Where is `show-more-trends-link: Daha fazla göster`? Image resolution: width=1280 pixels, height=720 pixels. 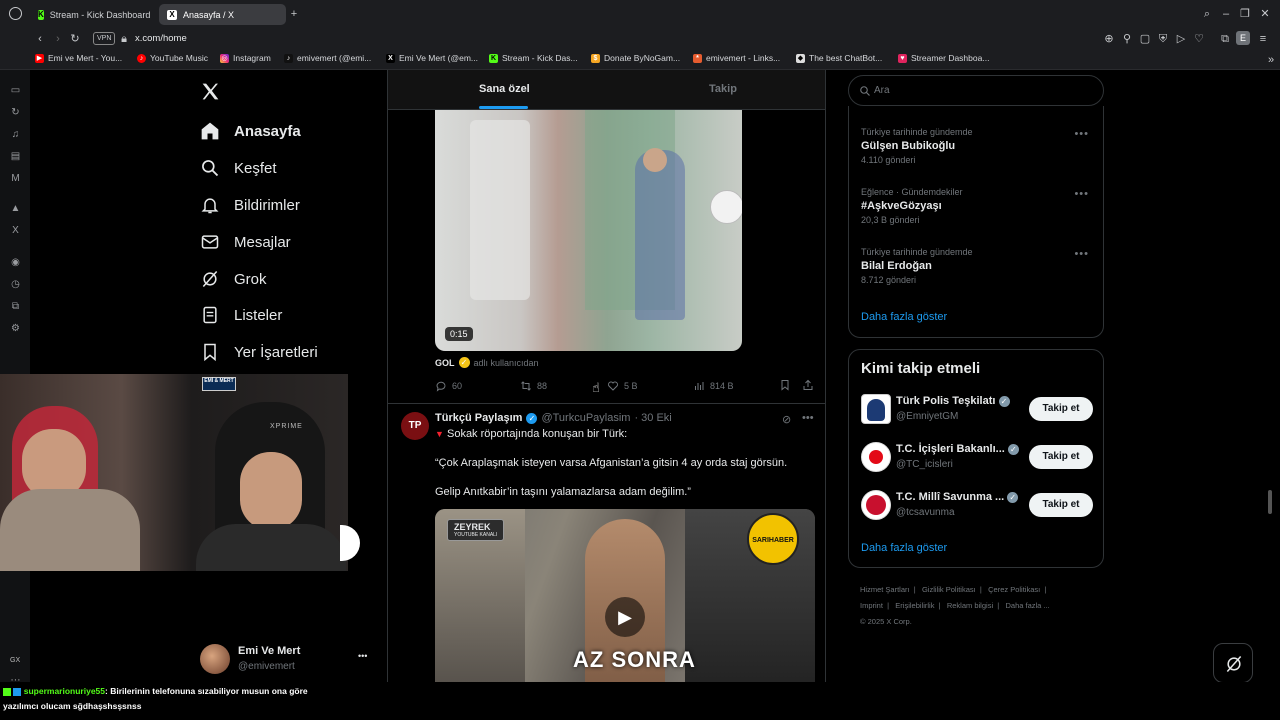 show-more-trends-link: Daha fazla göster is located at coordinates (904, 317).